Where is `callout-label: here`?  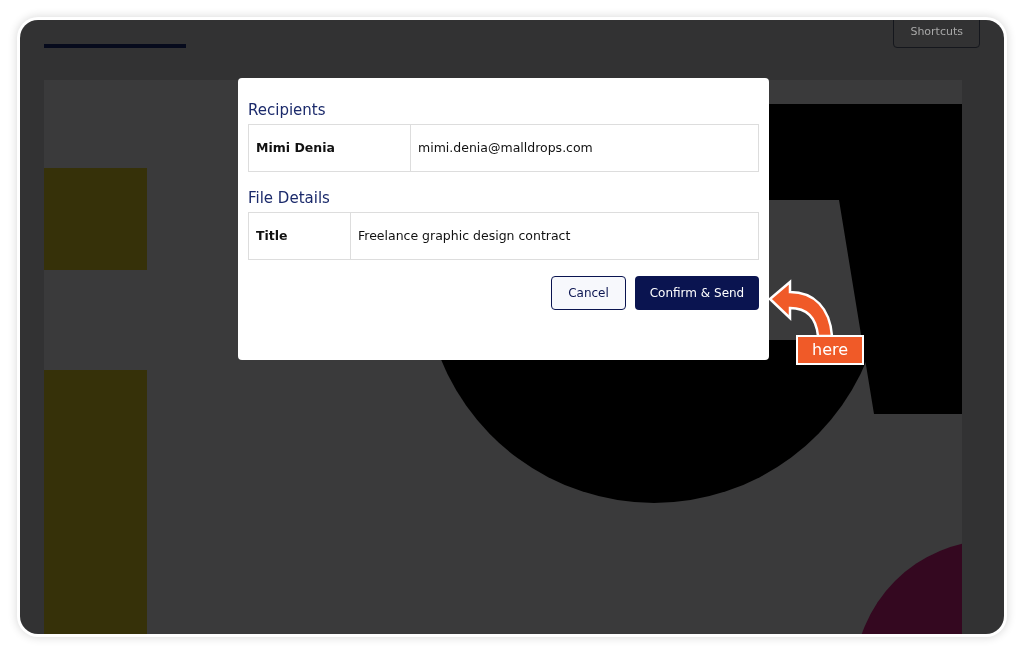
callout-label: here is located at coordinates (830, 350).